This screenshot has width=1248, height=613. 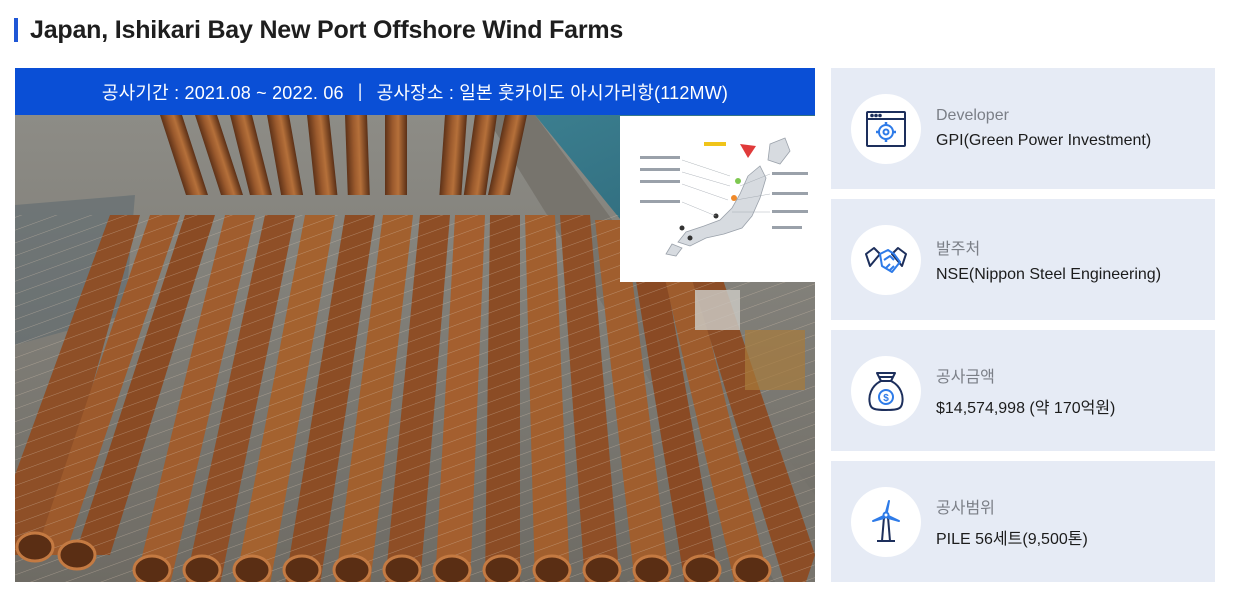 I want to click on developer-label: Developer, so click(x=972, y=115).